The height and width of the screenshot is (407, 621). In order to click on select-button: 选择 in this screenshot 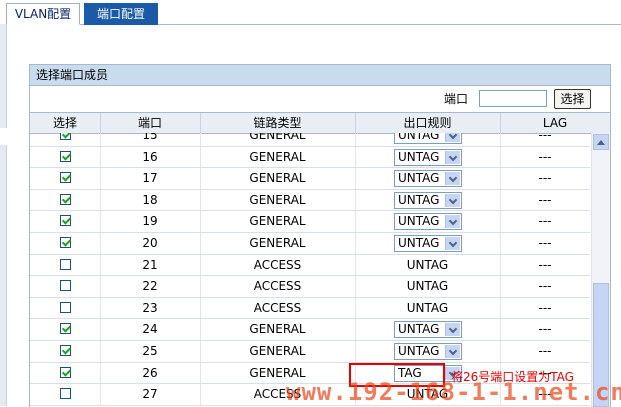, I will do `click(572, 99)`.